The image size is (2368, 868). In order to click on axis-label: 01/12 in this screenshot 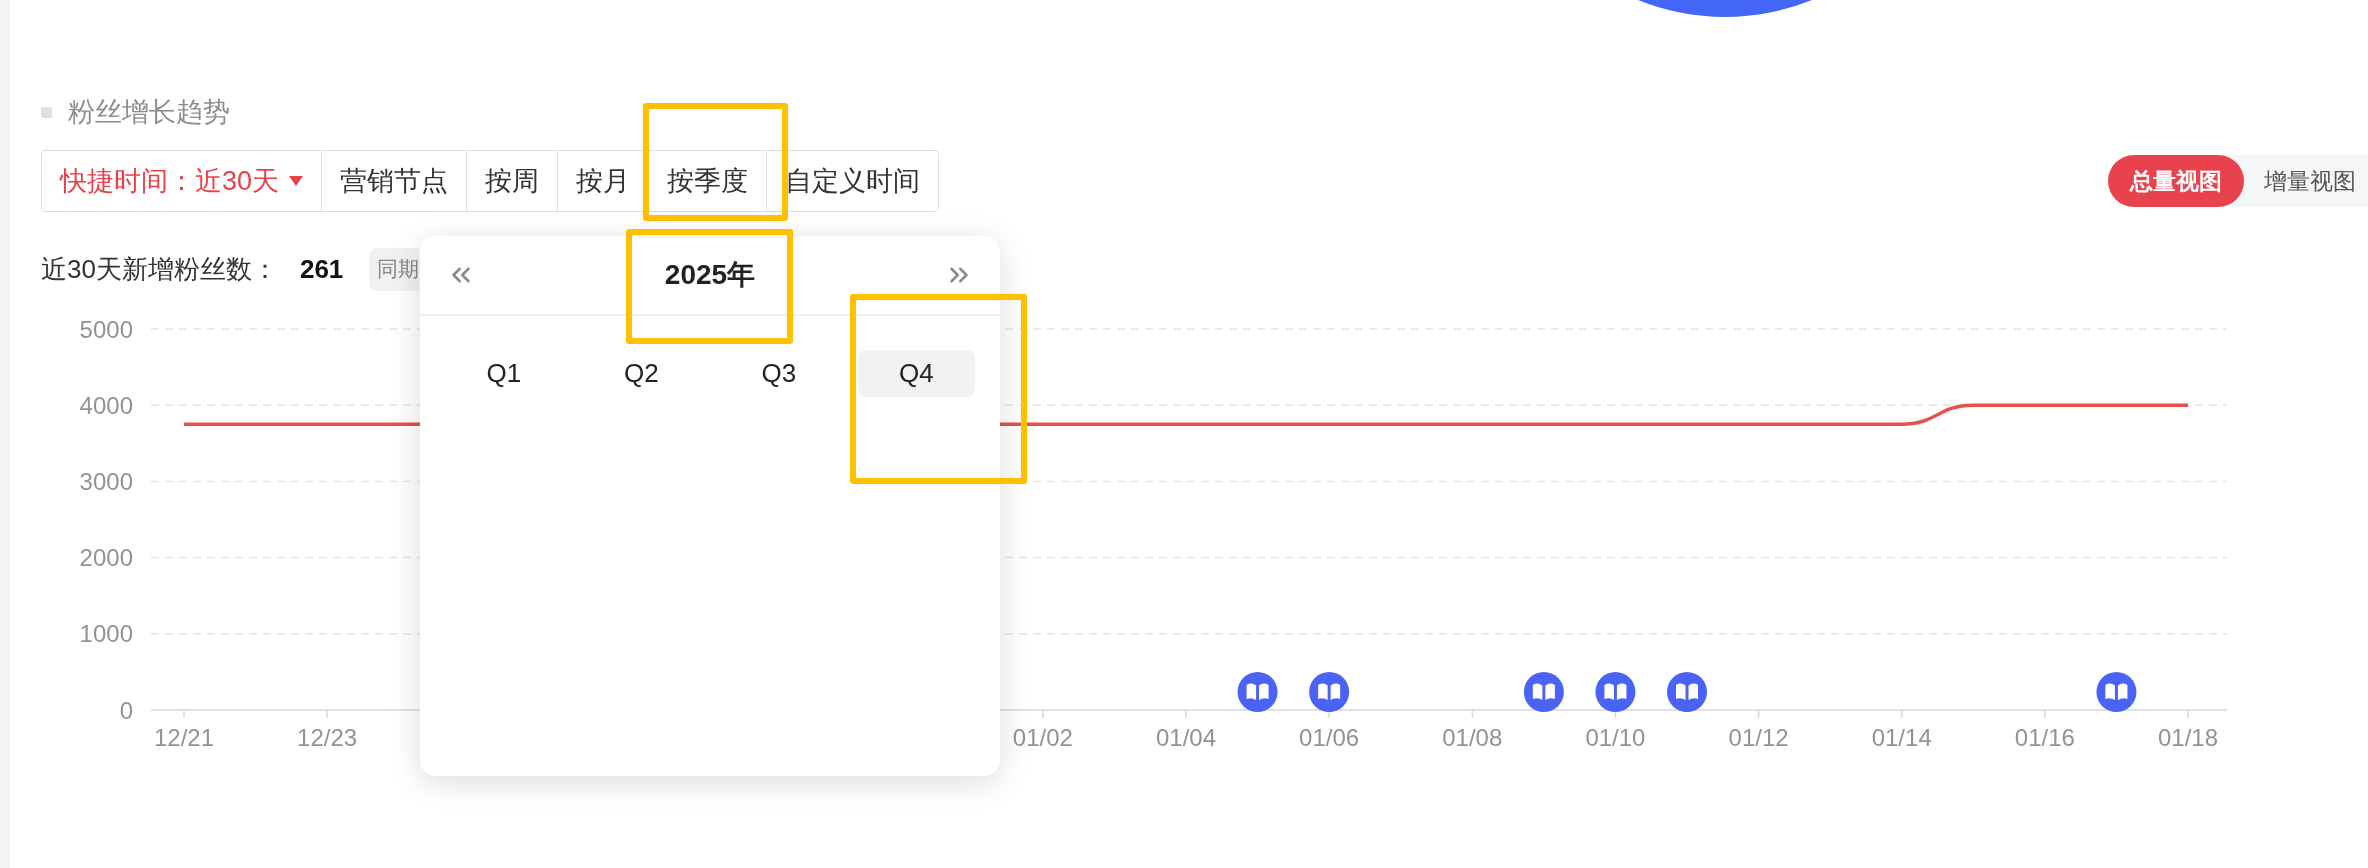, I will do `click(1758, 737)`.